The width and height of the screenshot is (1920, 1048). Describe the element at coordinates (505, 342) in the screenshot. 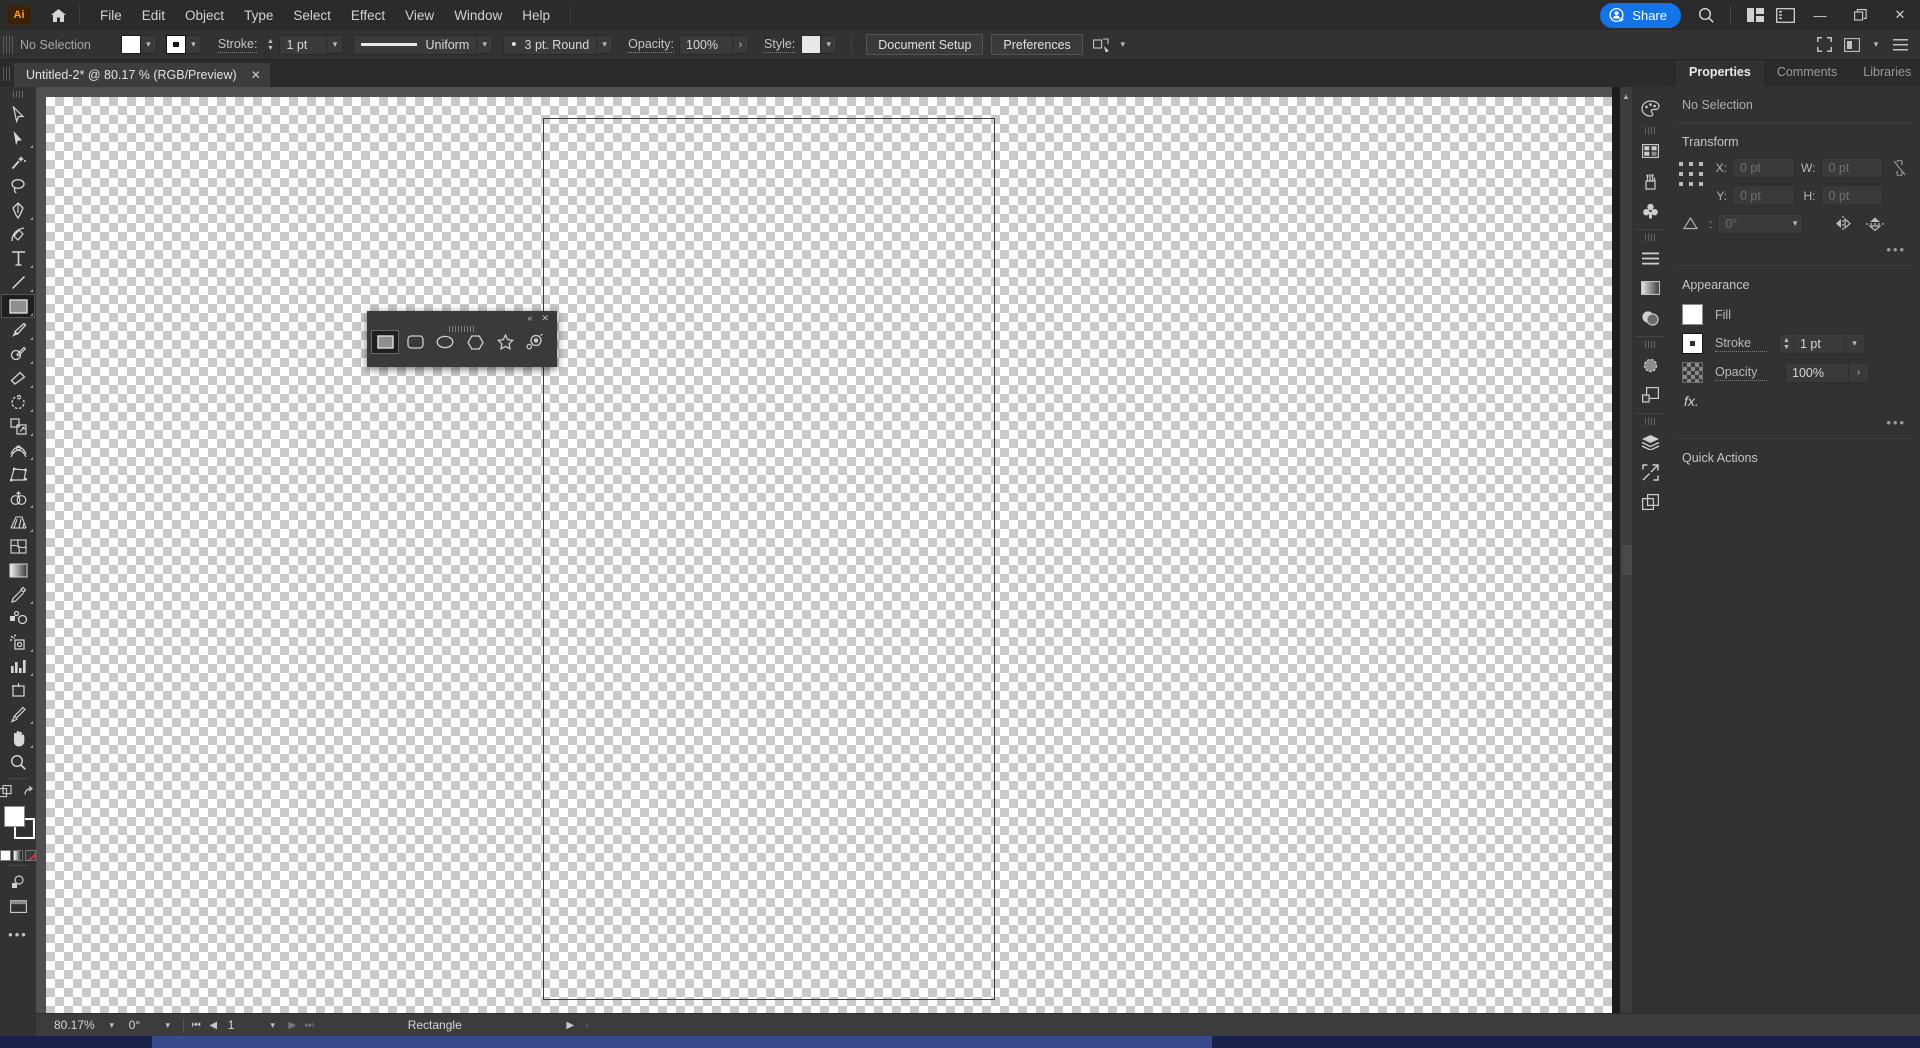

I see `flyout-star-tool` at that location.